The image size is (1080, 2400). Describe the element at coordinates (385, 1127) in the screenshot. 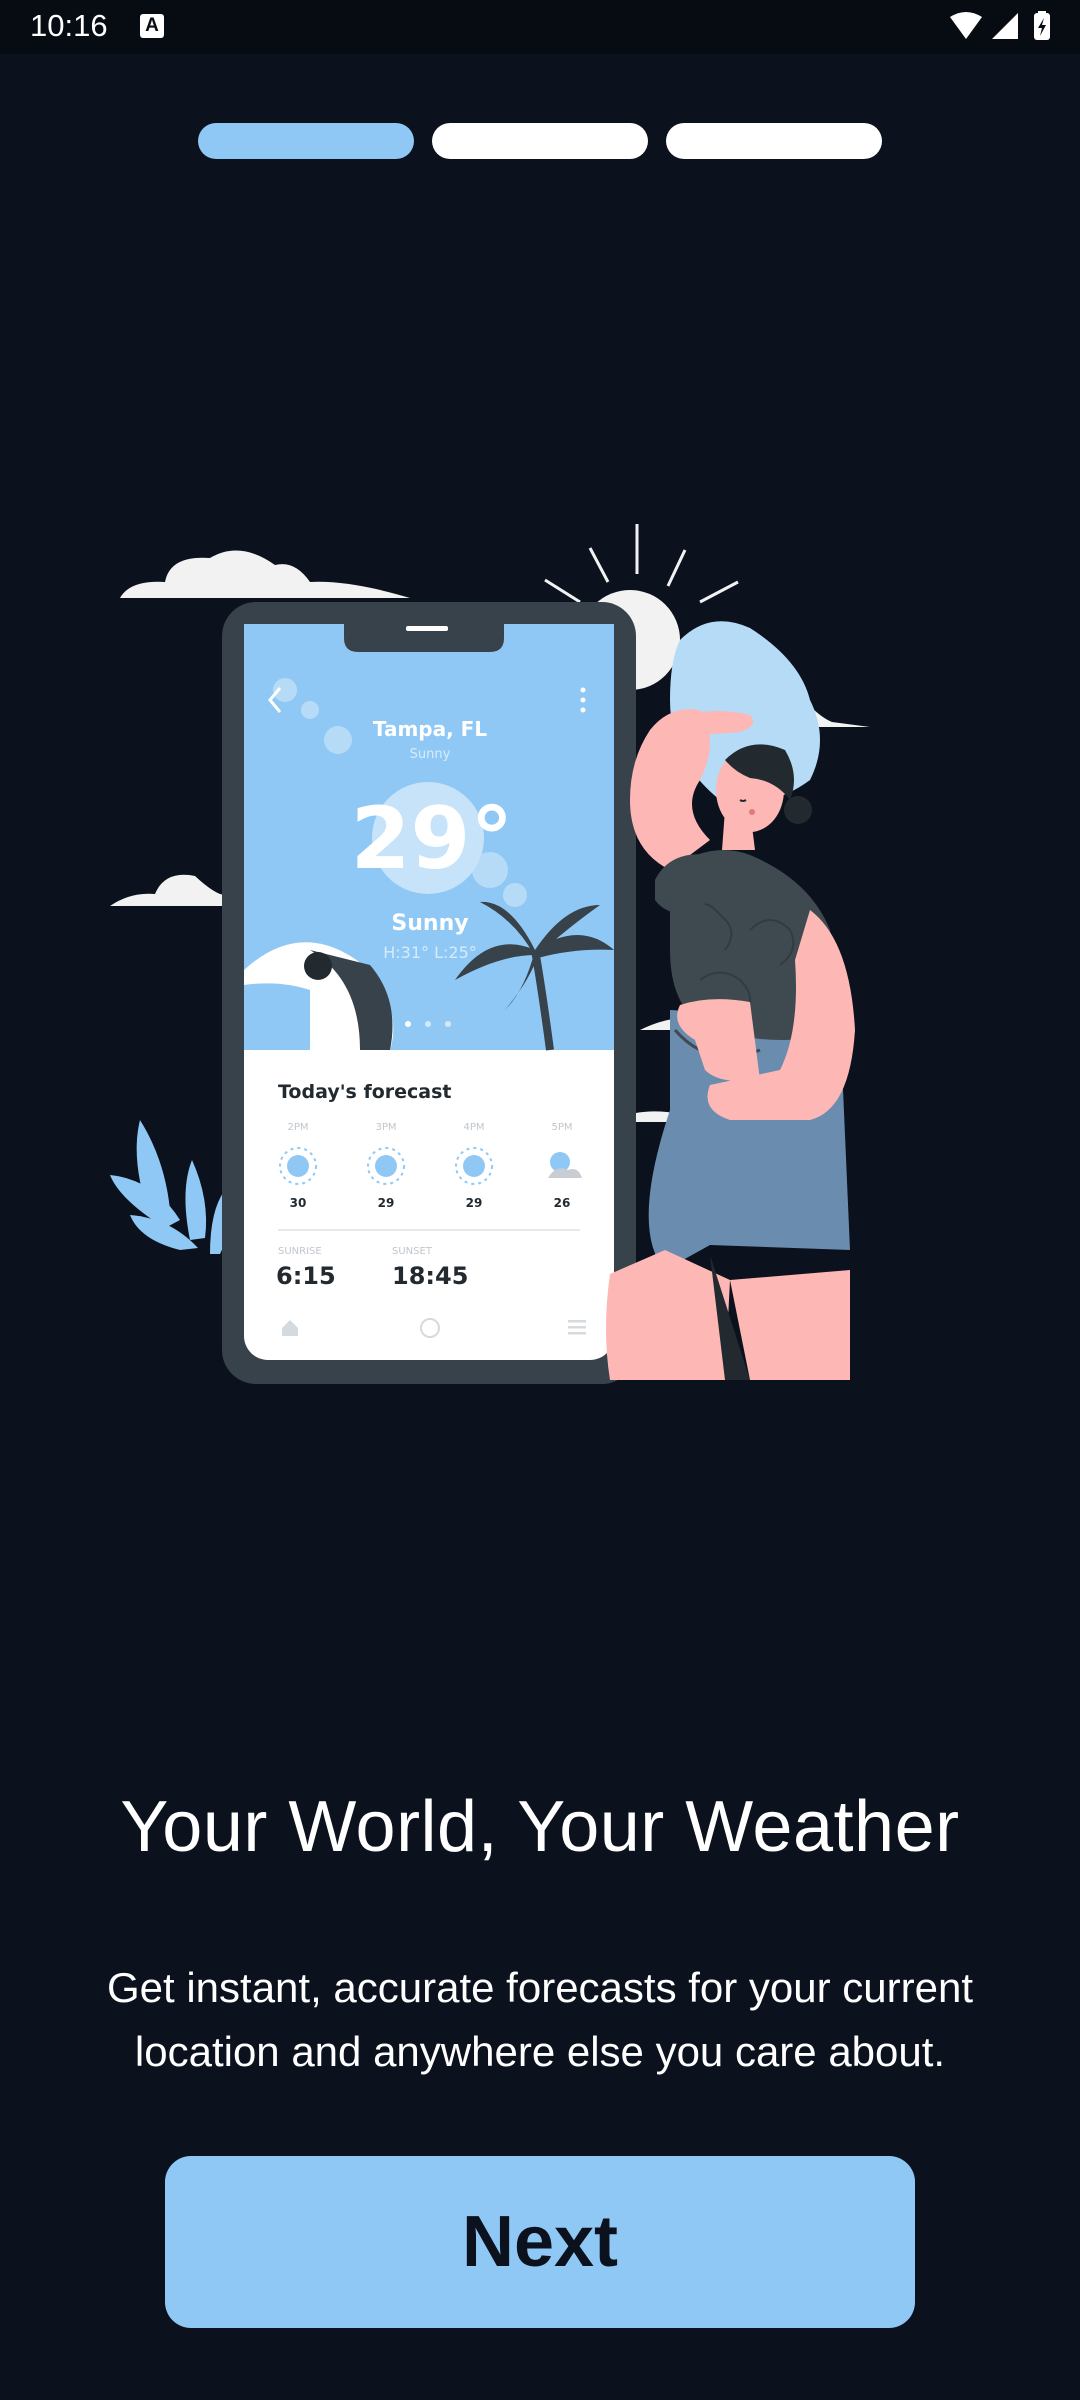

I see `phone-hour: 3PM` at that location.